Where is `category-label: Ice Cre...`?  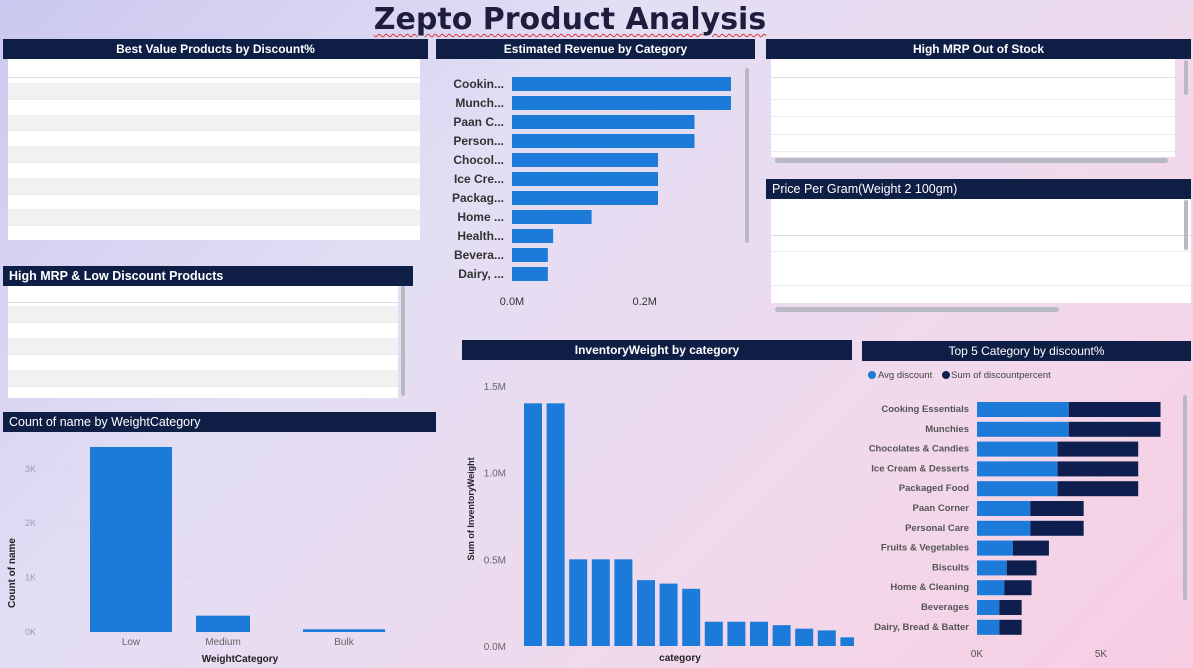
category-label: Ice Cre... is located at coordinates (479, 179).